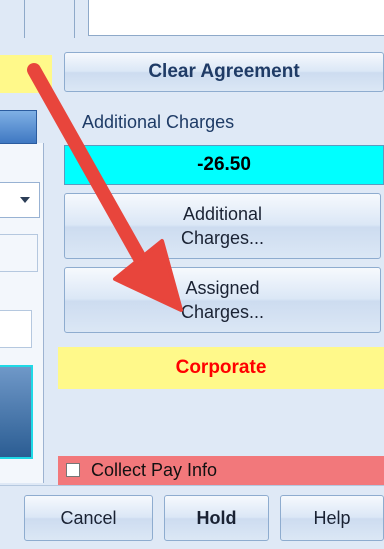 This screenshot has width=384, height=549. Describe the element at coordinates (154, 470) in the screenshot. I see `collect-pay-info-label: Collect Pay Info` at that location.